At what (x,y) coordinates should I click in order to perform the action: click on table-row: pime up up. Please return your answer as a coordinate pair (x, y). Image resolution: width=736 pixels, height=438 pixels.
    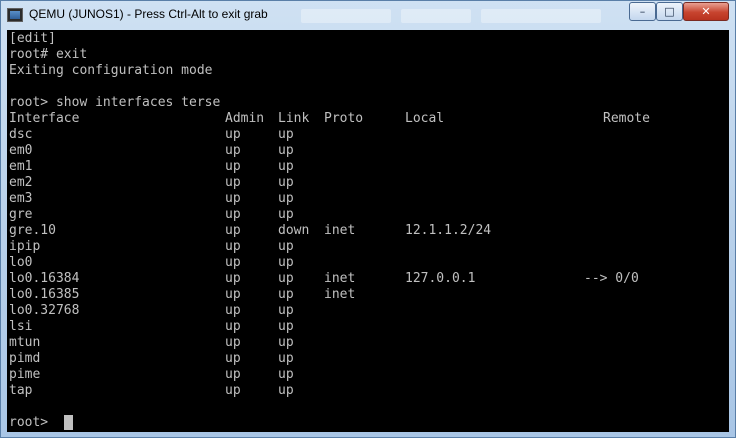
    Looking at the image, I should click on (368, 375).